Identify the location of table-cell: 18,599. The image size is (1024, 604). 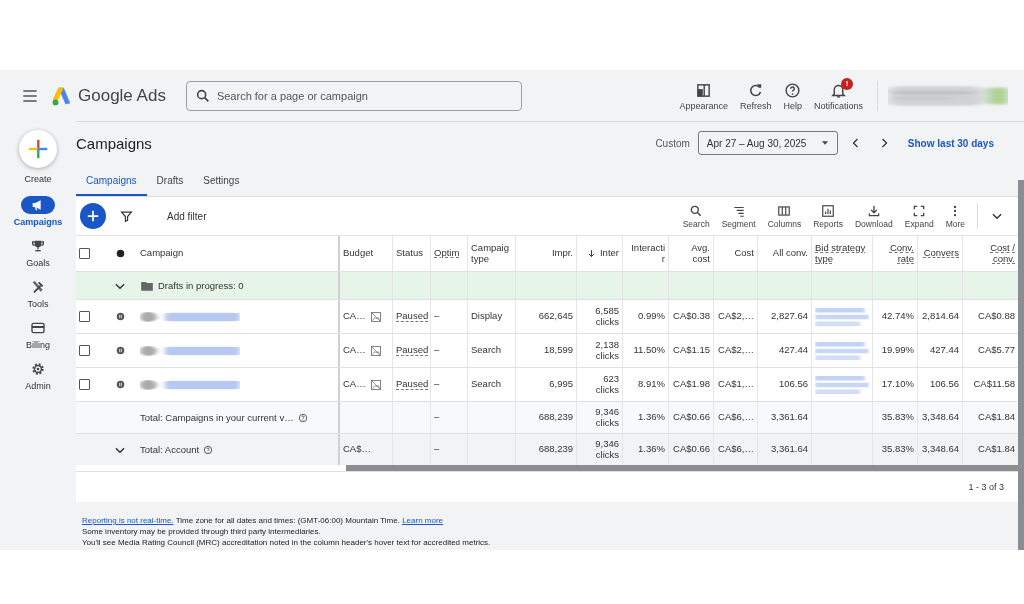
(558, 350).